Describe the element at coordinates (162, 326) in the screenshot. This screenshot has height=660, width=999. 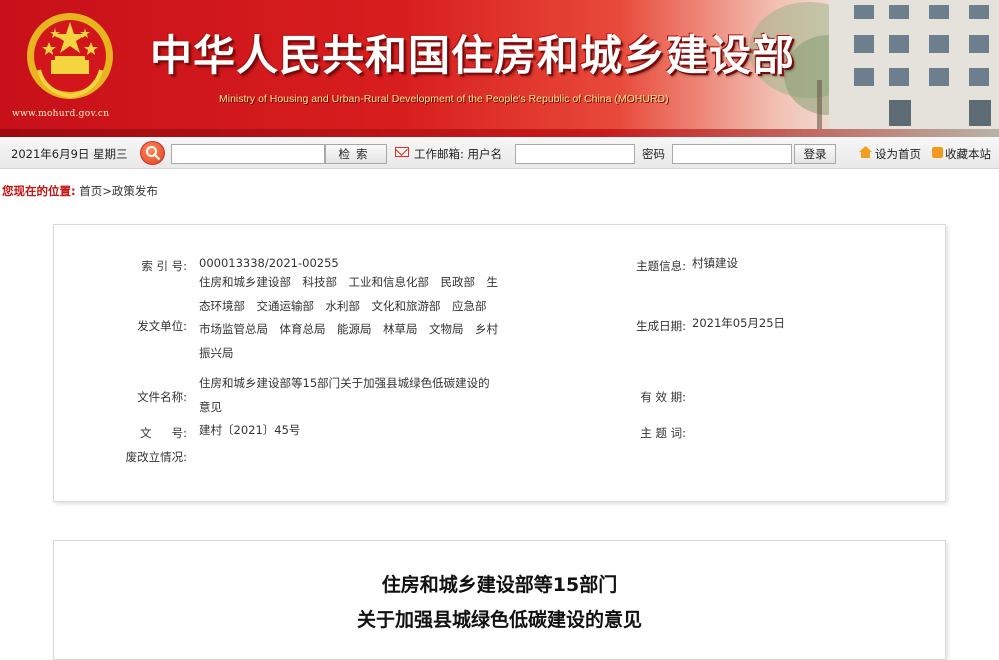
I see `units-label: 发文单位:` at that location.